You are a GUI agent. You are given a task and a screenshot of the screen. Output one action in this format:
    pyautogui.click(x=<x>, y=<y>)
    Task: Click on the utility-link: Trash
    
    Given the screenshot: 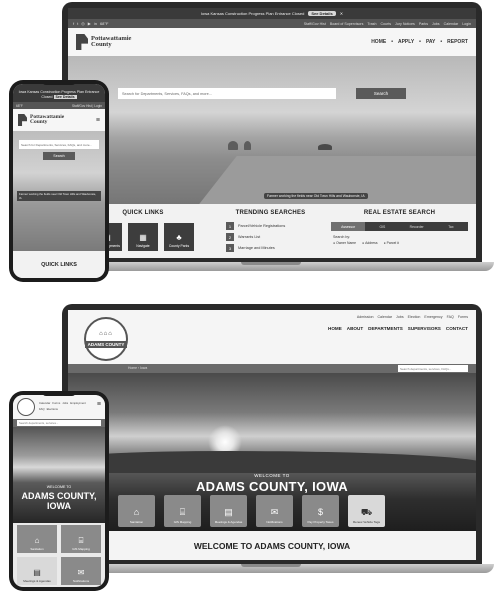 What is the action you would take?
    pyautogui.click(x=371, y=24)
    